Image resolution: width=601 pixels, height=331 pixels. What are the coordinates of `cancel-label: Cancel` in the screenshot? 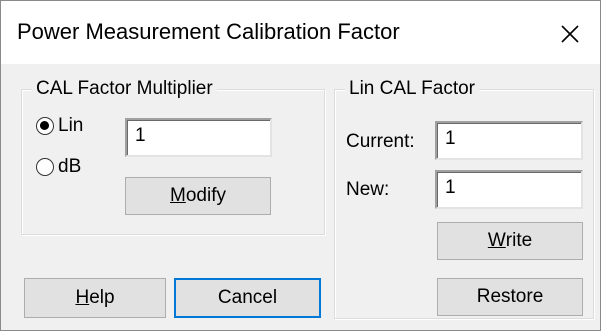 It's located at (247, 297).